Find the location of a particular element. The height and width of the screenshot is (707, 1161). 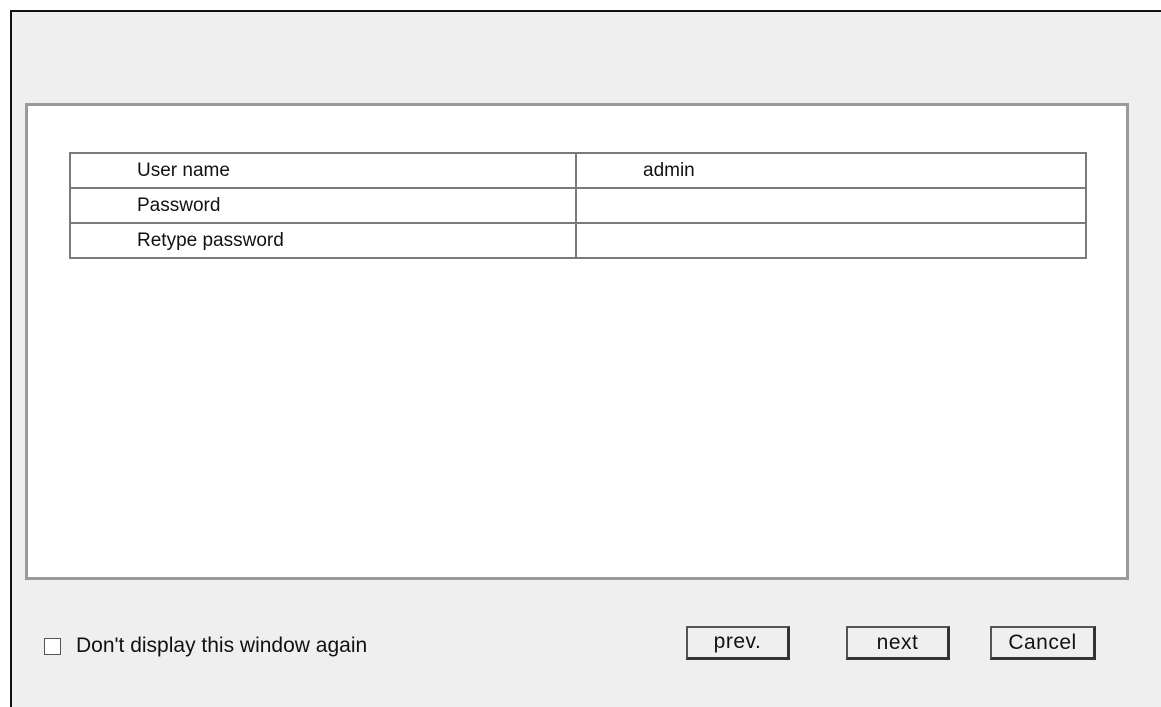

prev-button: prev. is located at coordinates (738, 643).